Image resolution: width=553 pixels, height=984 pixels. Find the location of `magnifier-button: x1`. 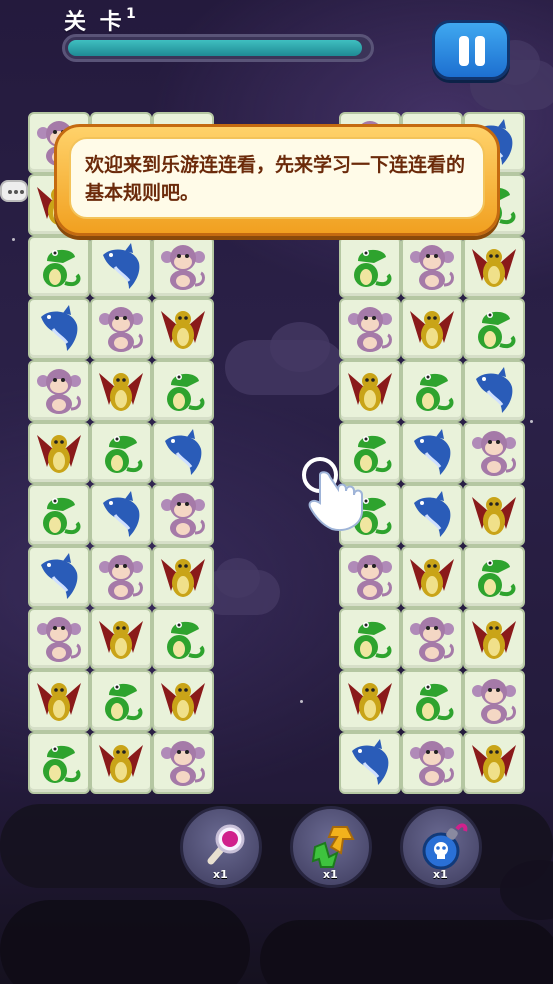

magnifier-button: x1 is located at coordinates (221, 847).